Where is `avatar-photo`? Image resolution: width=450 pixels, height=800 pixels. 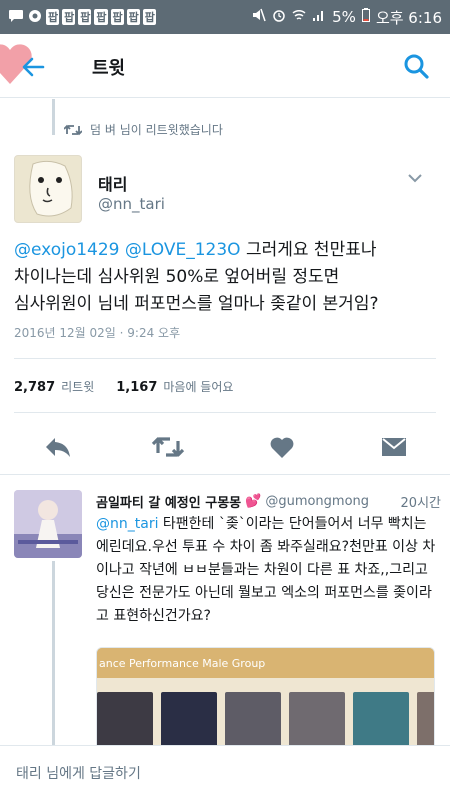
avatar-photo is located at coordinates (48, 524).